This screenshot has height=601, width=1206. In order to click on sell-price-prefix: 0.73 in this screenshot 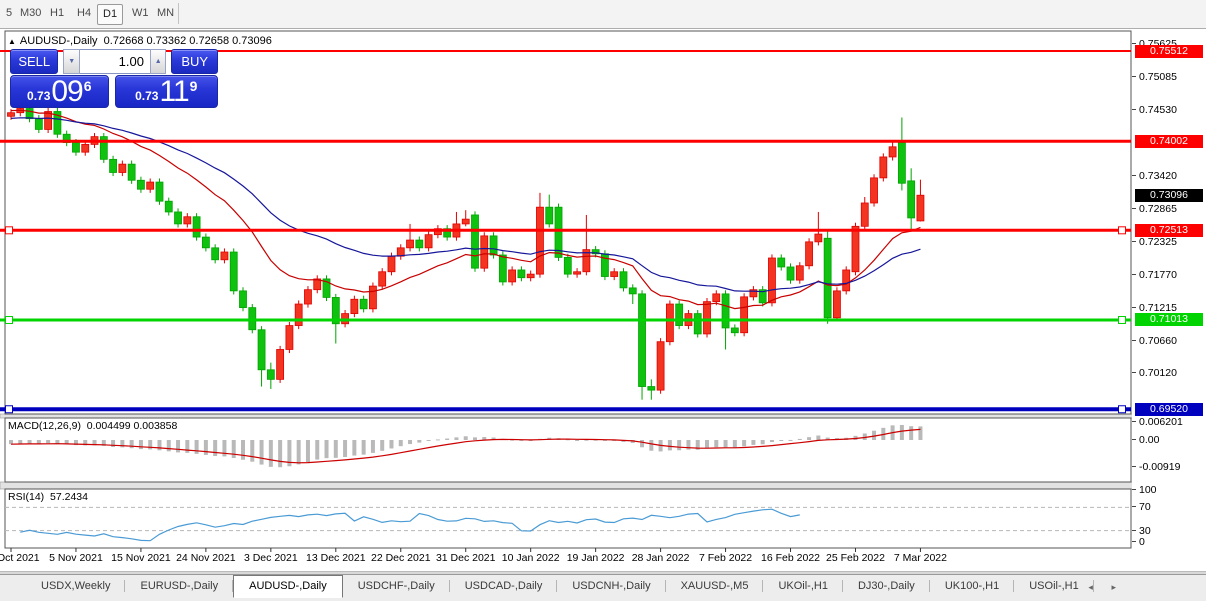, I will do `click(39, 96)`.